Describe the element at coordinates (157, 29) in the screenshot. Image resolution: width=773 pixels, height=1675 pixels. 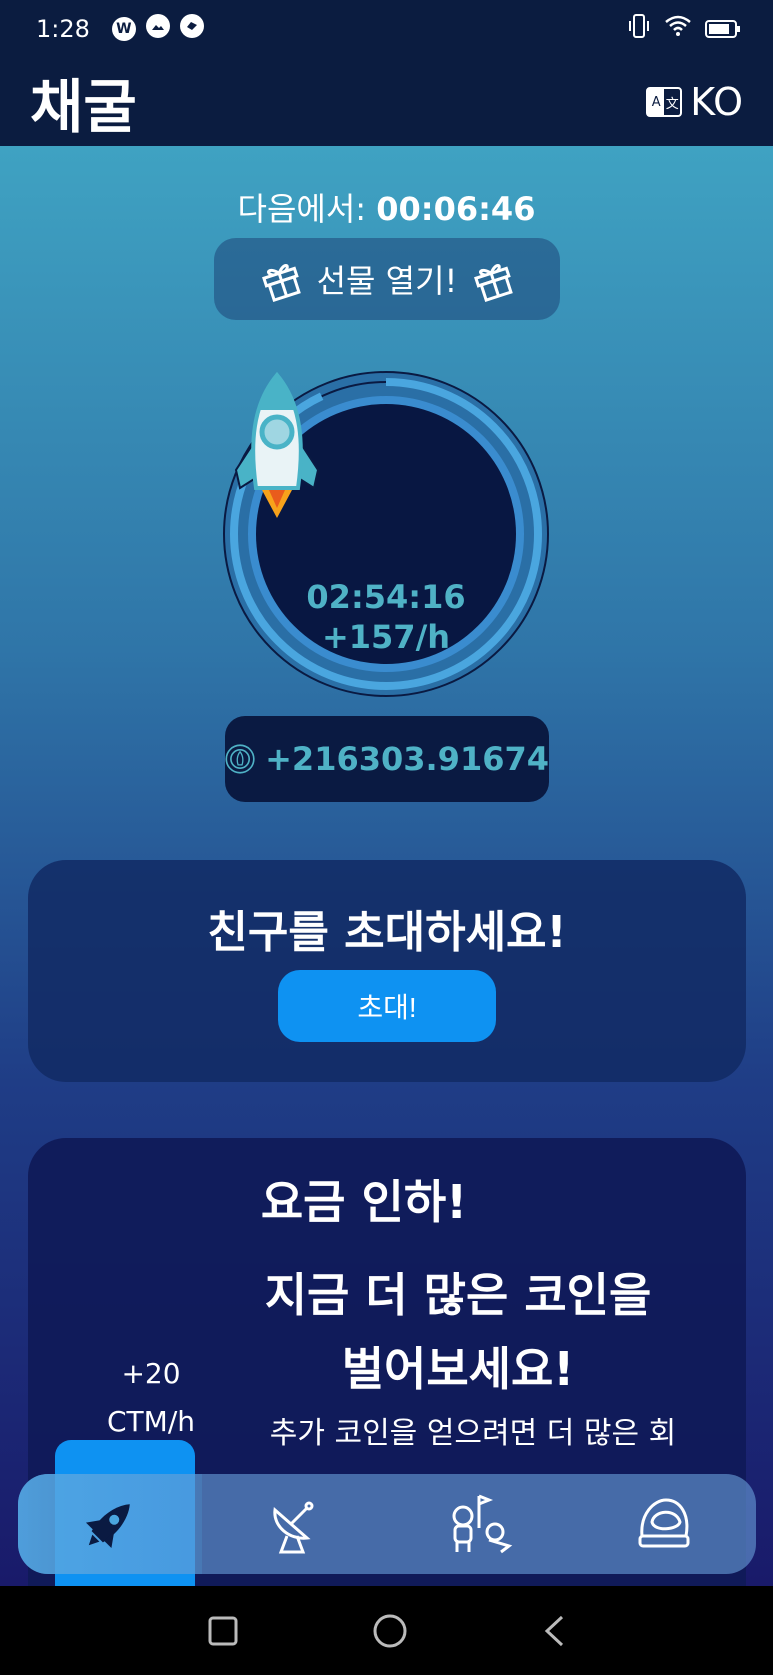
I see `image-notification-icon` at that location.